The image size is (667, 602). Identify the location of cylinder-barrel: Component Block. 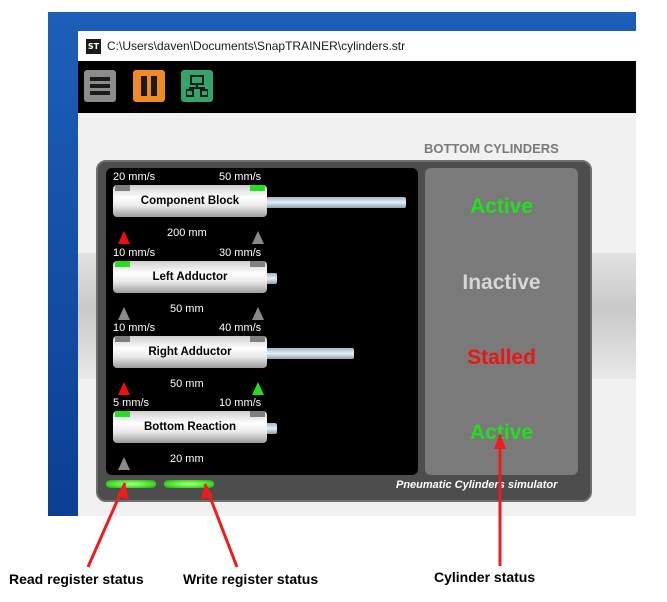
(190, 201).